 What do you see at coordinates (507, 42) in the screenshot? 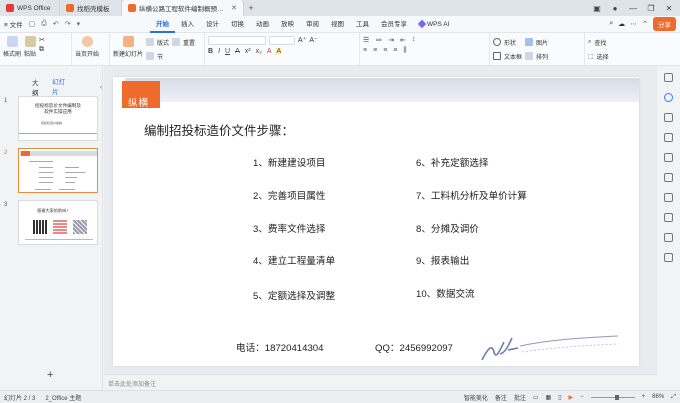
I see `shape-button: 形状` at bounding box center [507, 42].